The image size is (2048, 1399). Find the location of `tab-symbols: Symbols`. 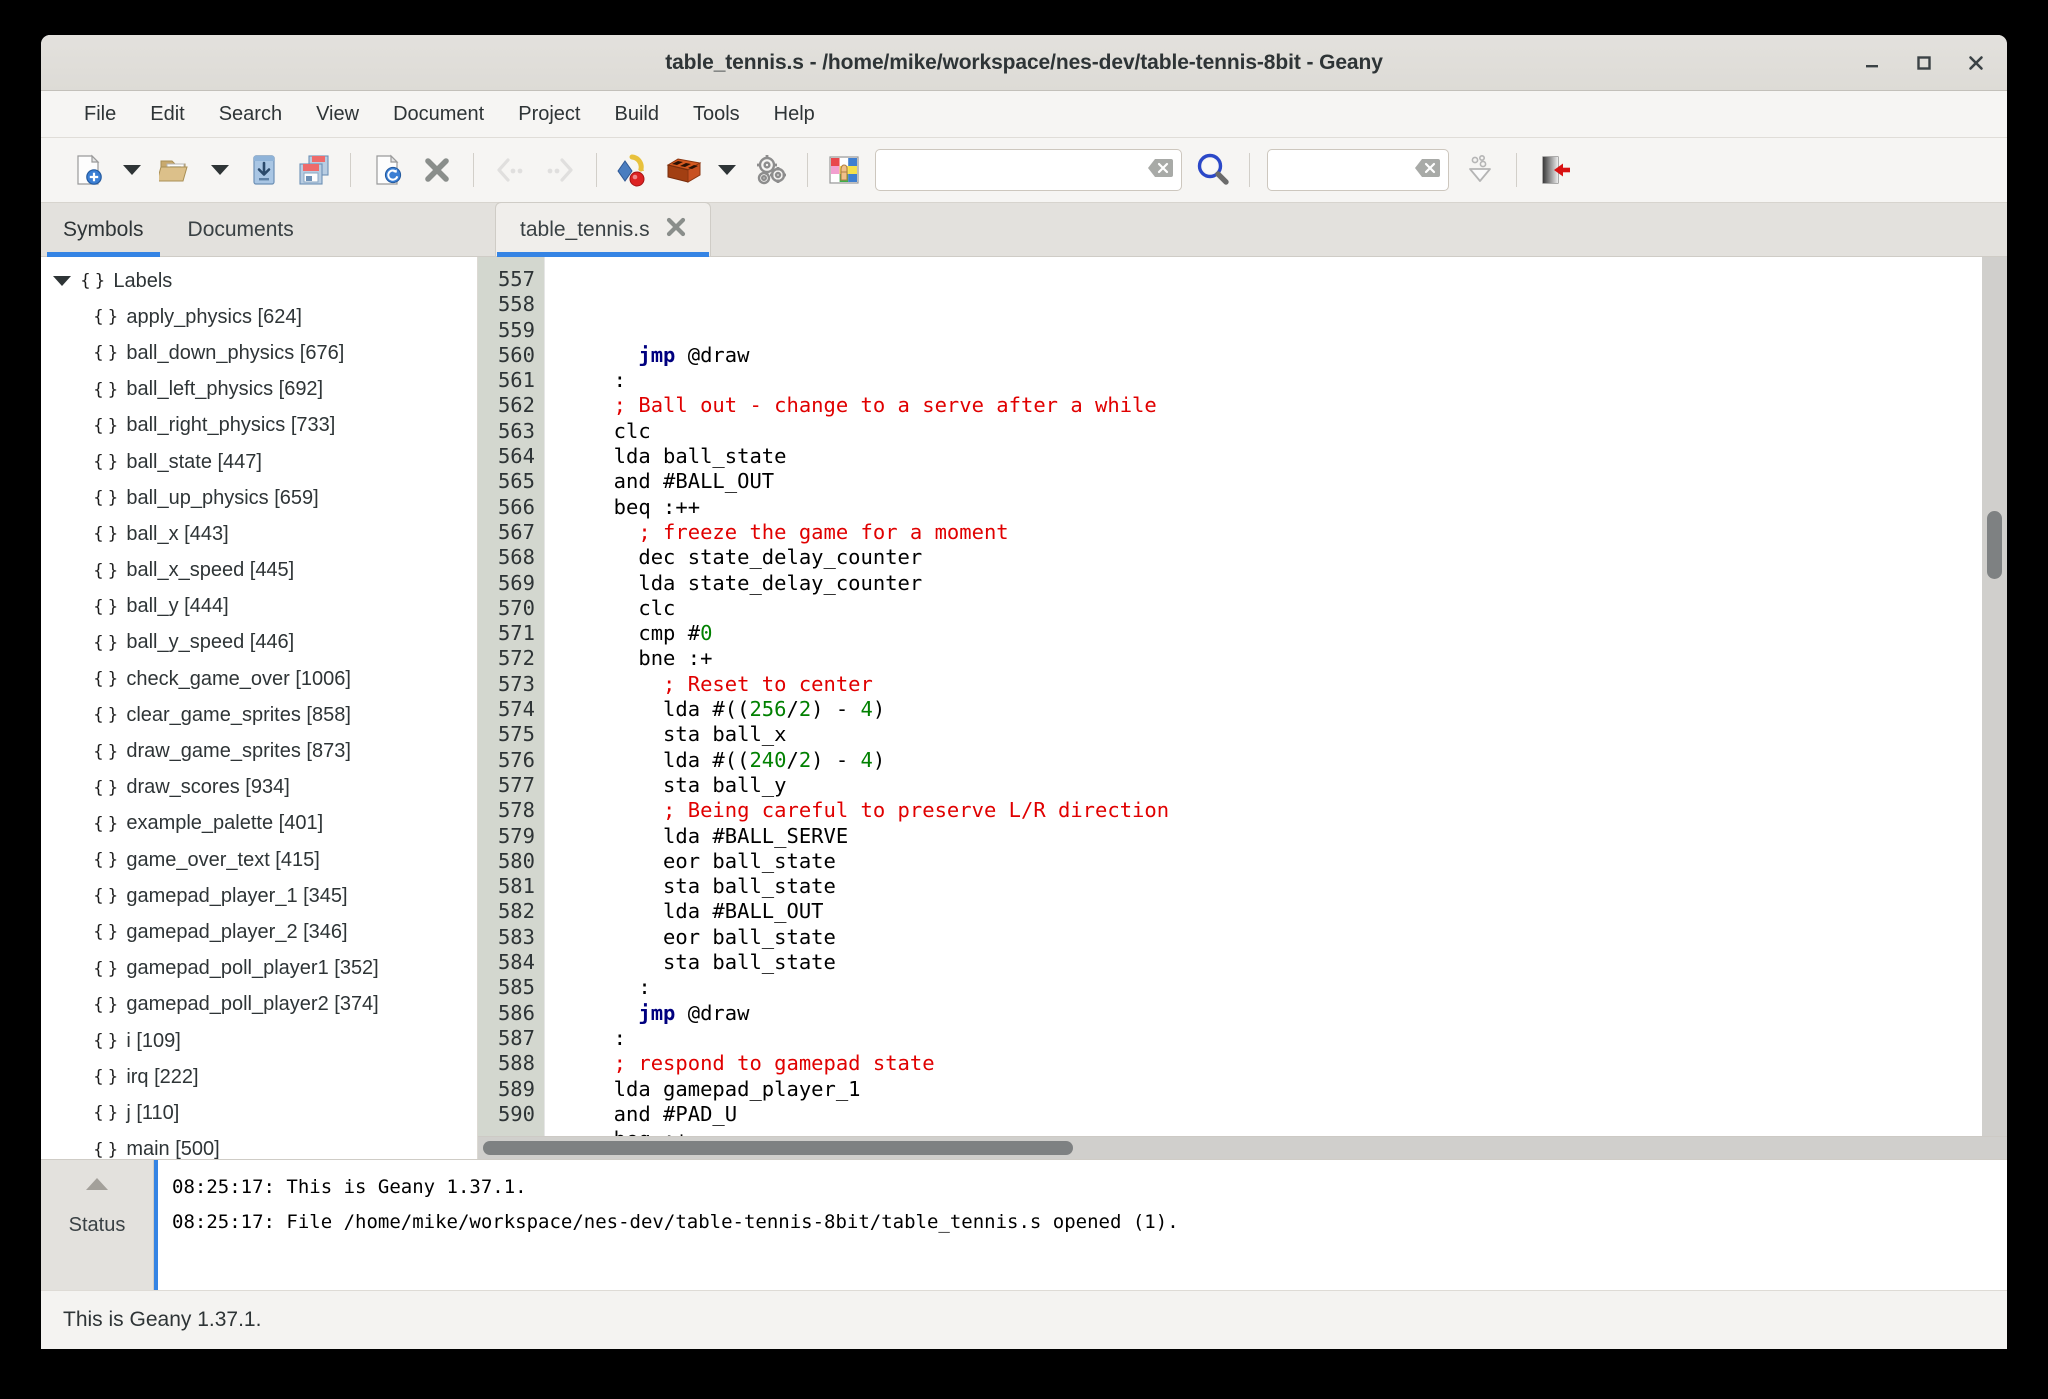

tab-symbols: Symbols is located at coordinates (103, 230).